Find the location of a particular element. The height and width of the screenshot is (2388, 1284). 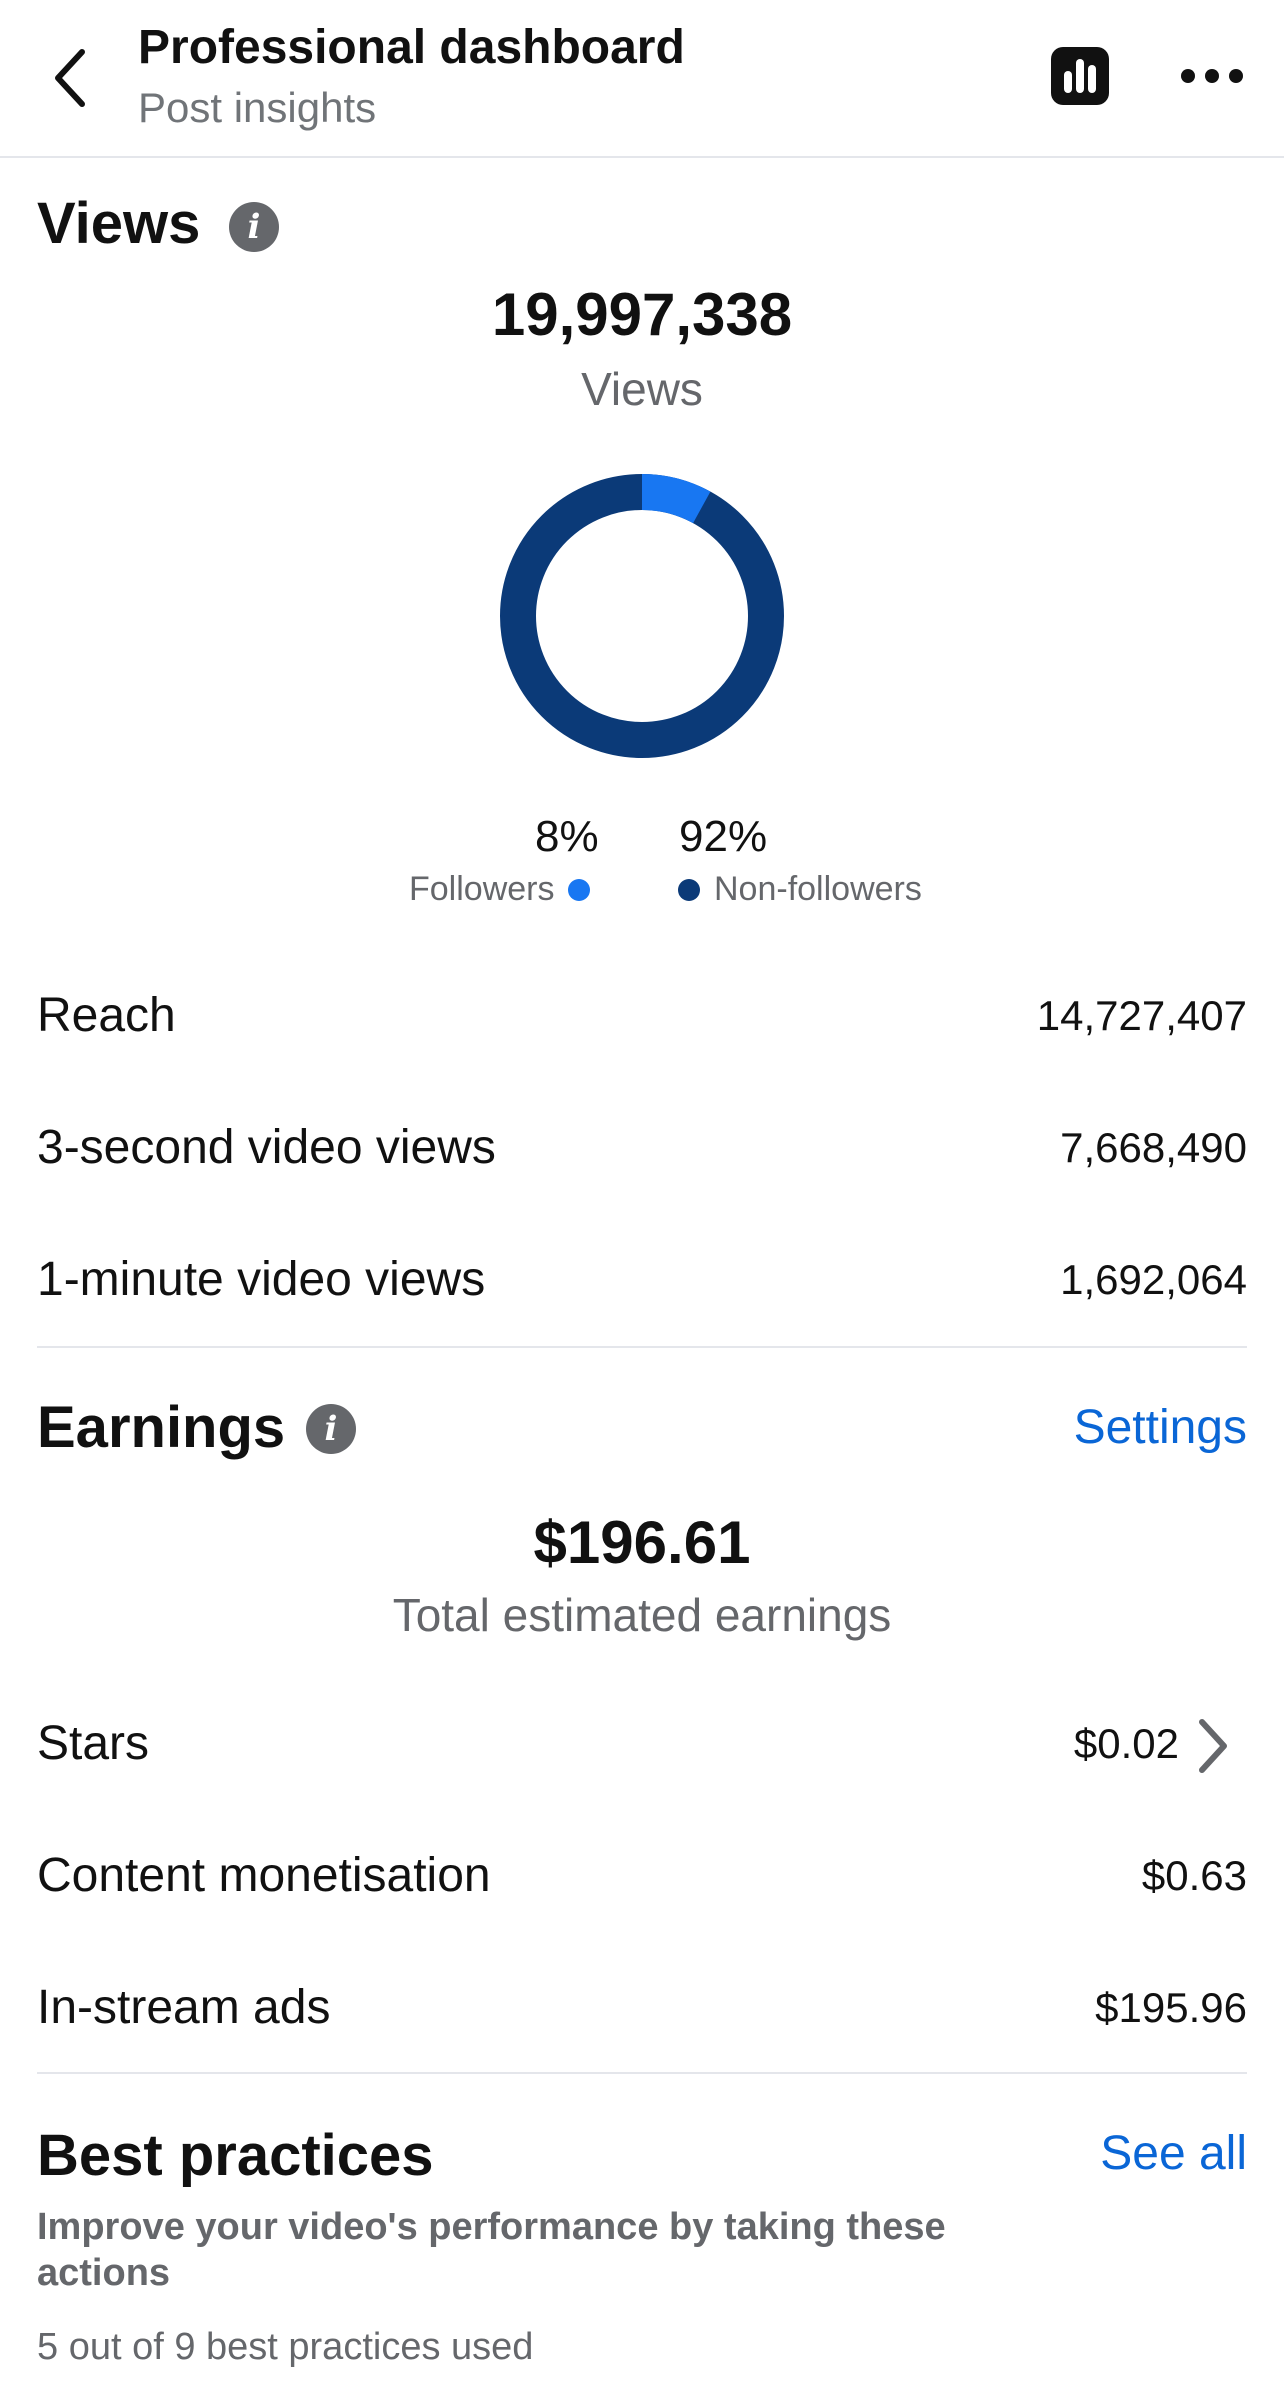

non-followers-dot is located at coordinates (689, 889).